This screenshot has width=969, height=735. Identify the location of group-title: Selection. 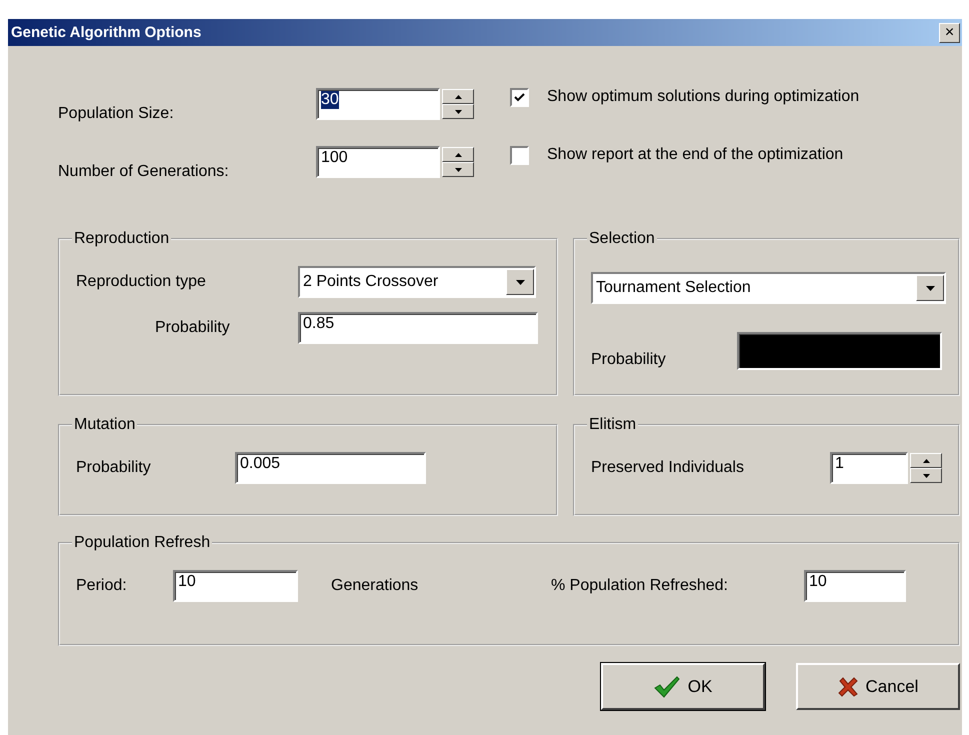
(622, 239).